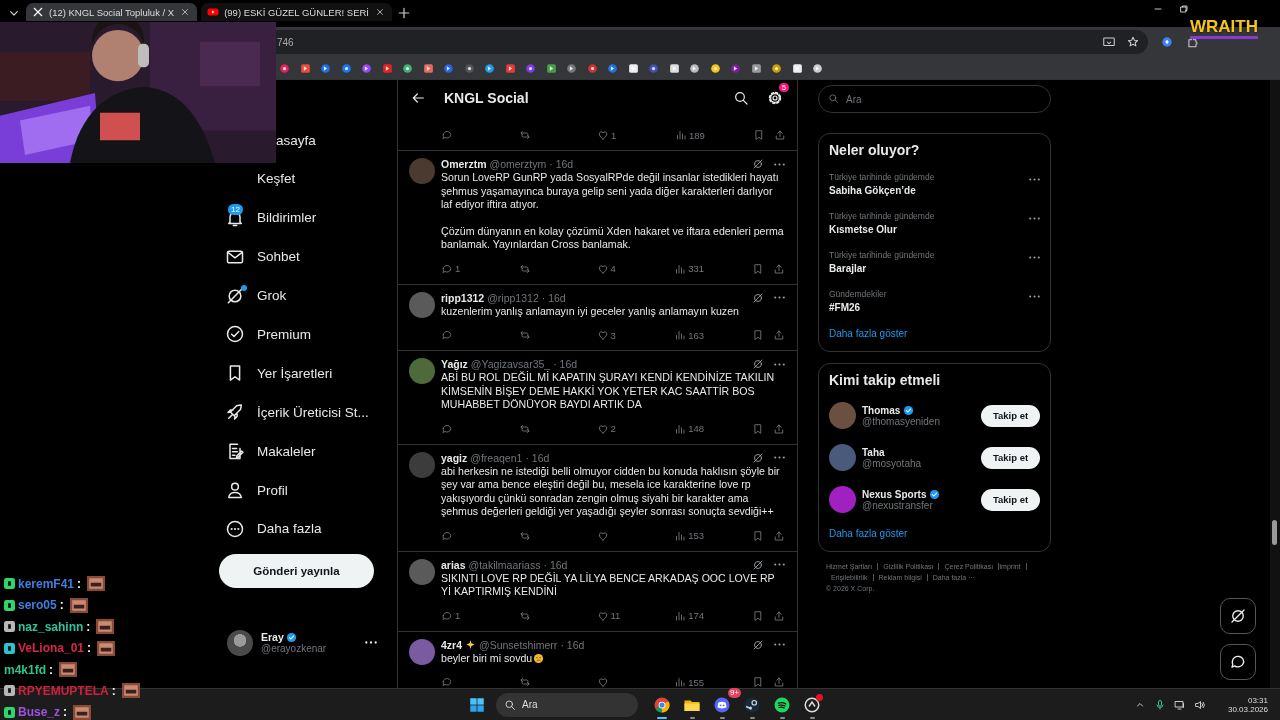  I want to click on like-button: 1, so click(607, 135).